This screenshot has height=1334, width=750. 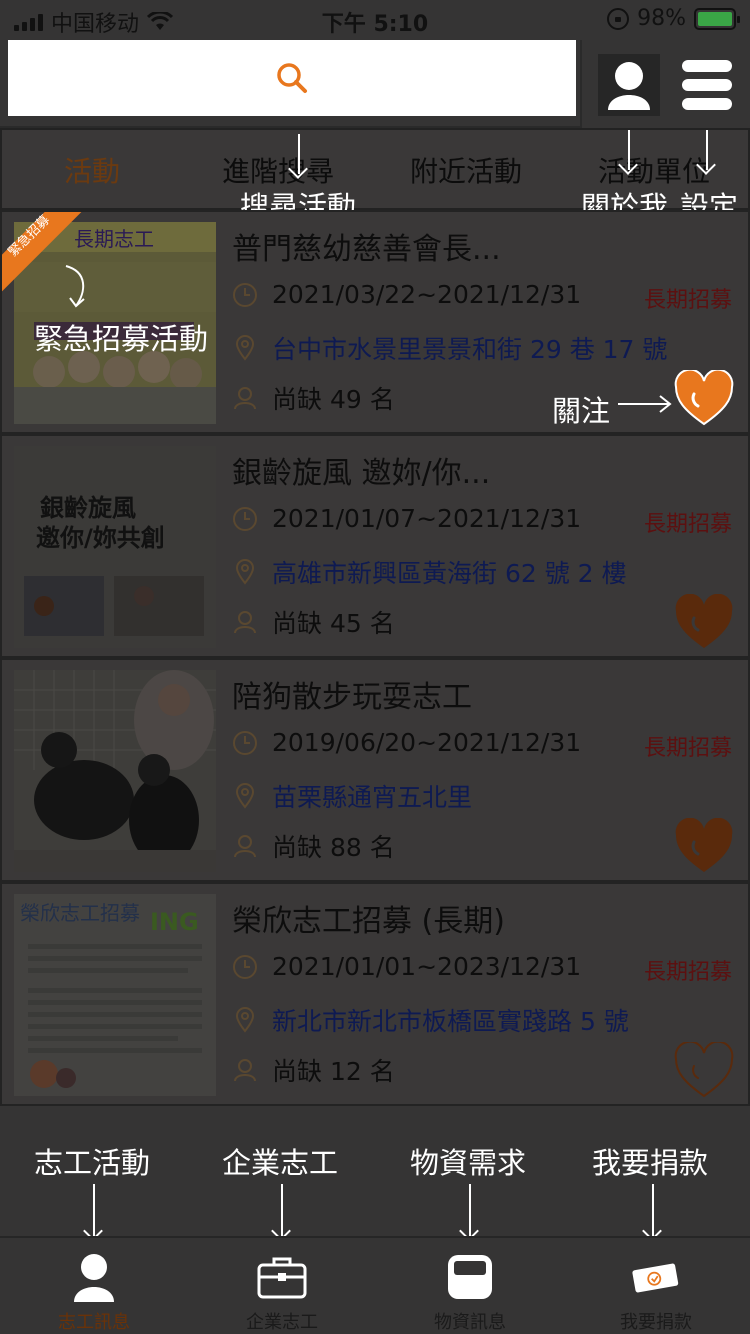 I want to click on search-icon, so click(x=292, y=78).